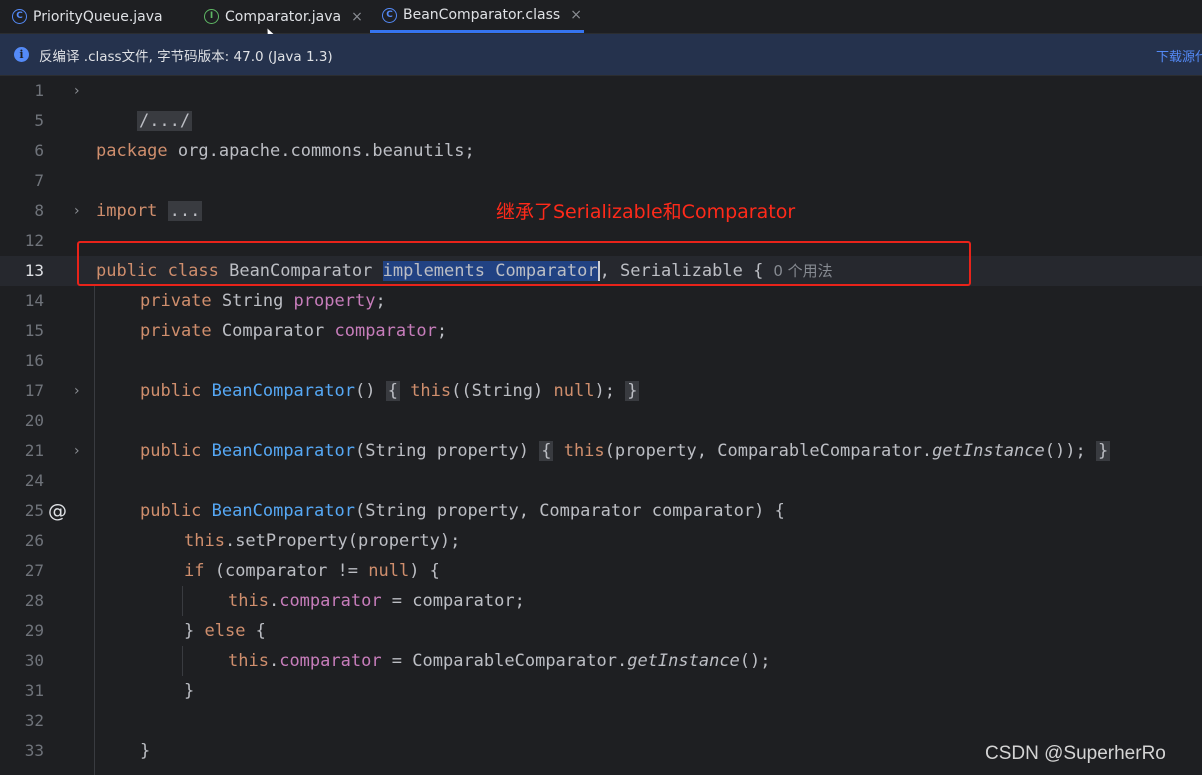 This screenshot has width=1202, height=775. I want to click on line-number: 30, so click(34, 660).